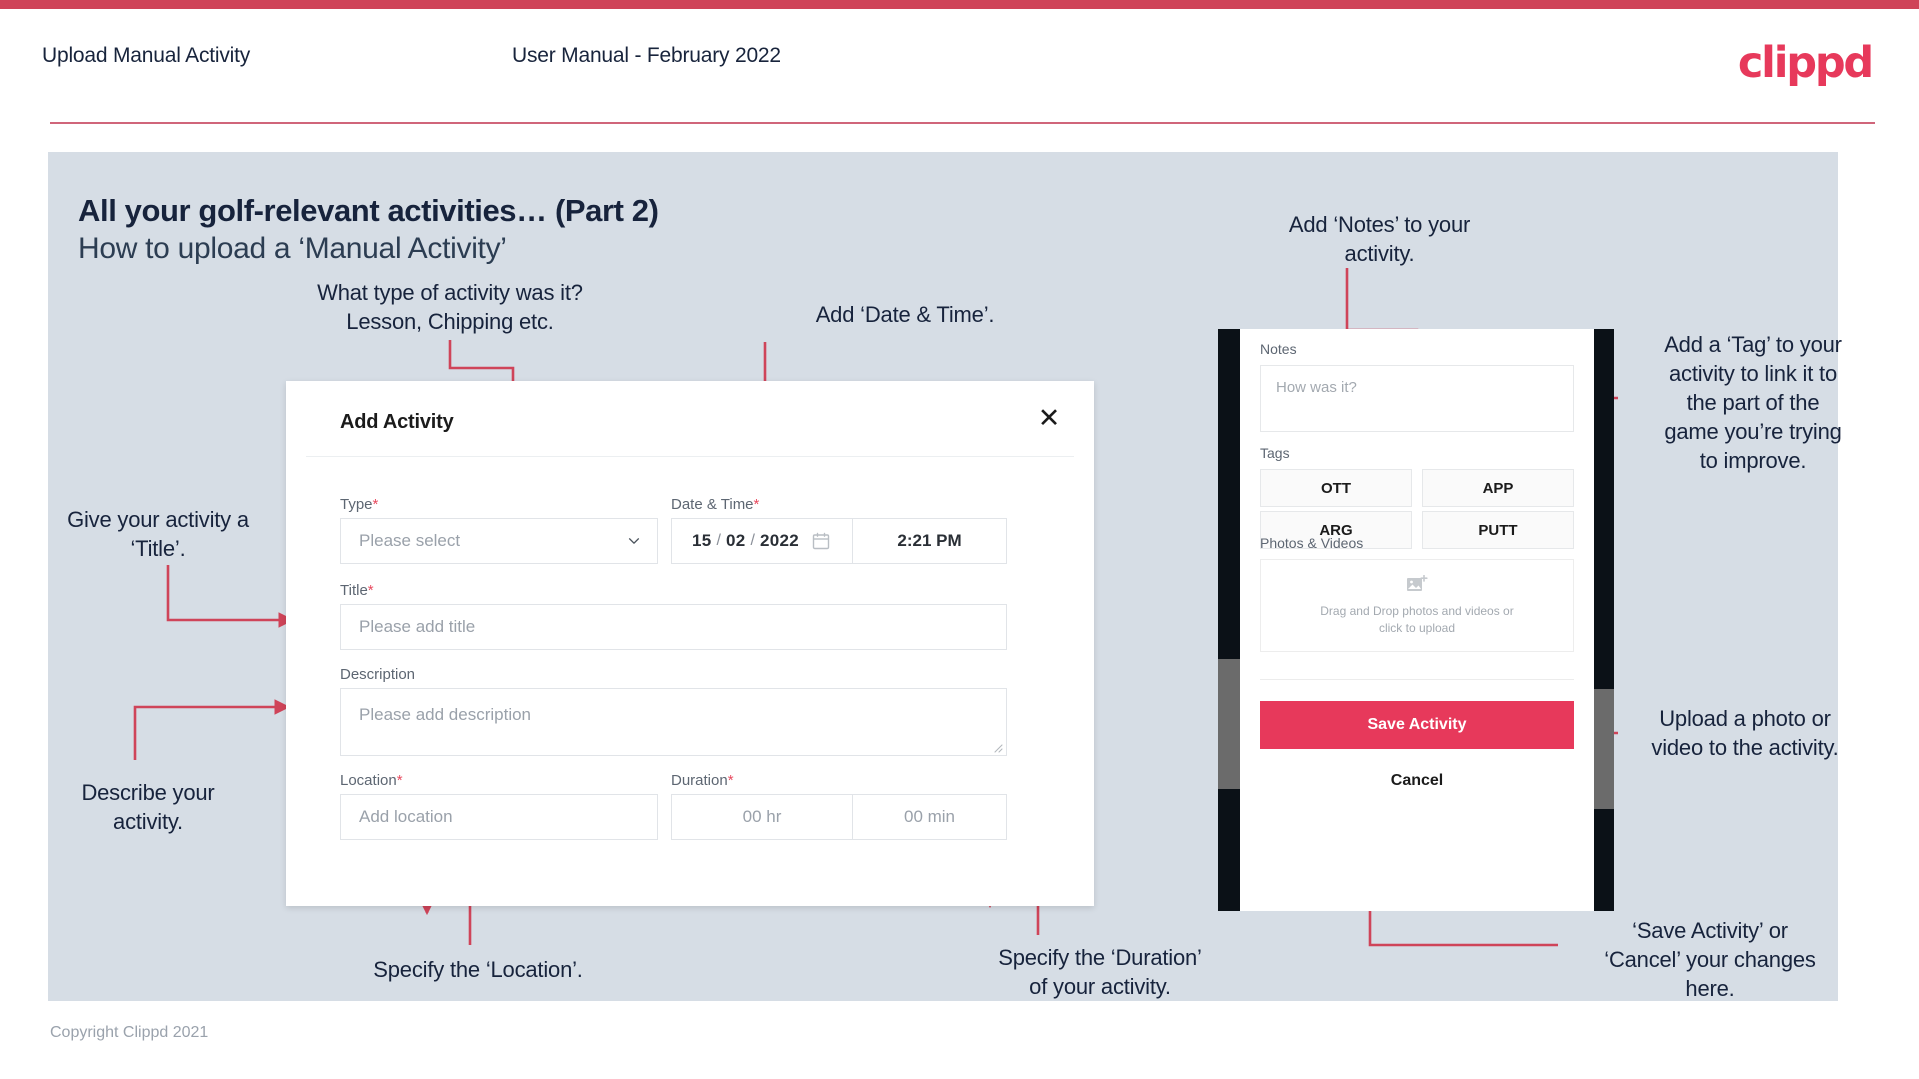  I want to click on time-value: 2:21 PM, so click(929, 540).